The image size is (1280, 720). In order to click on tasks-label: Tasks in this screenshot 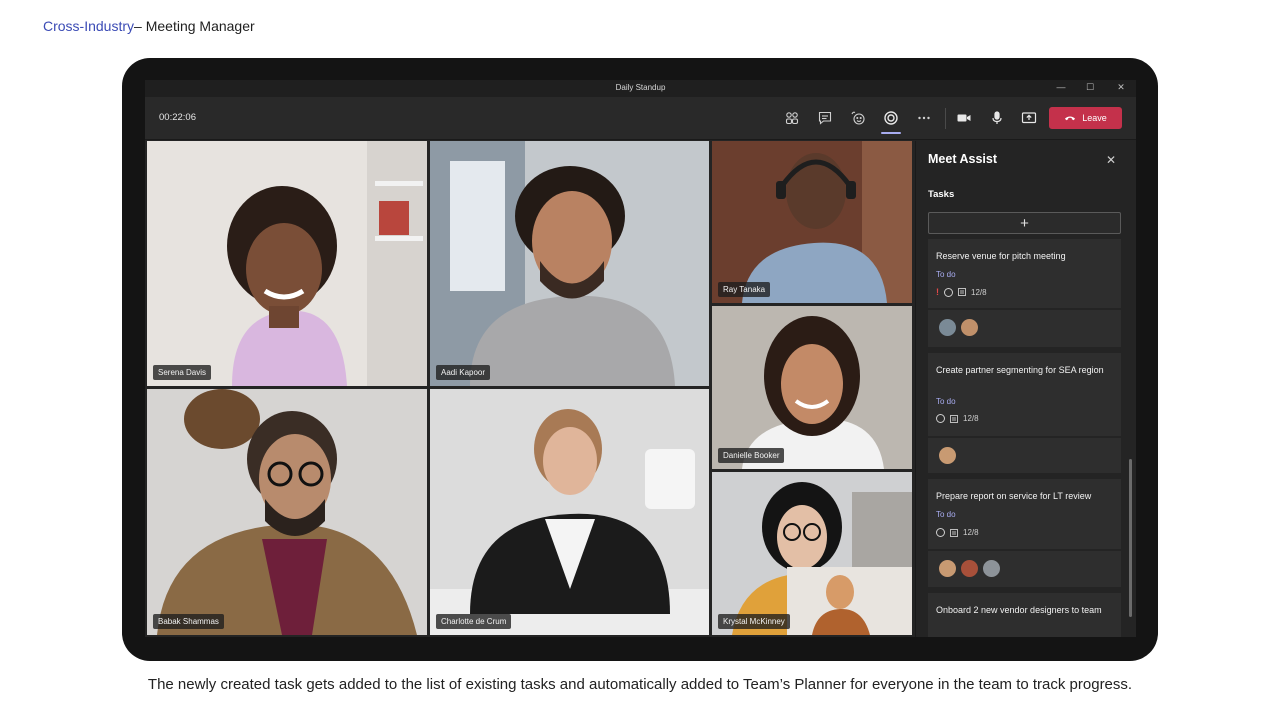, I will do `click(941, 194)`.